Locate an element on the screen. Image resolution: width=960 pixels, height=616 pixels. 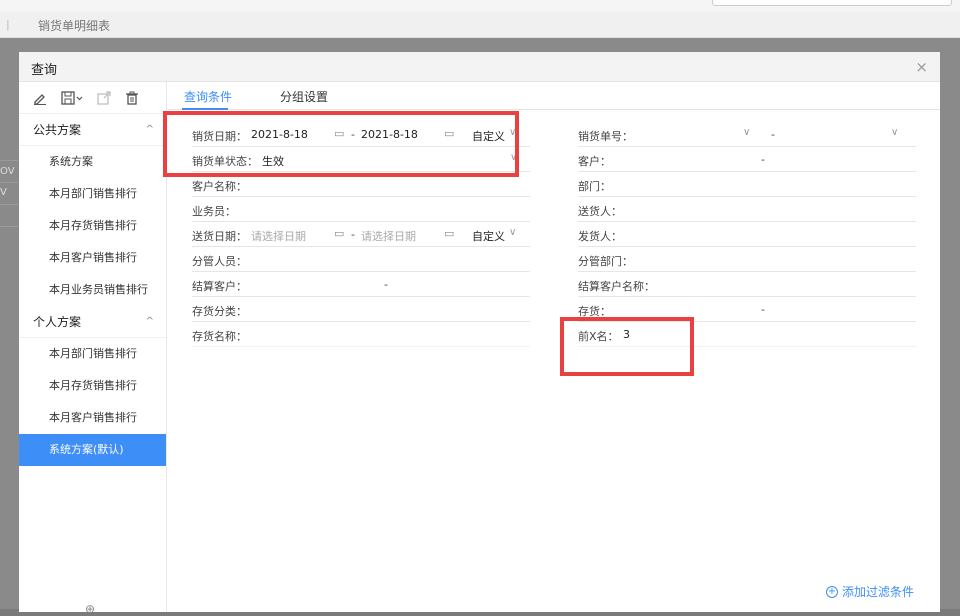
field-label: 客户名称： is located at coordinates (219, 186).